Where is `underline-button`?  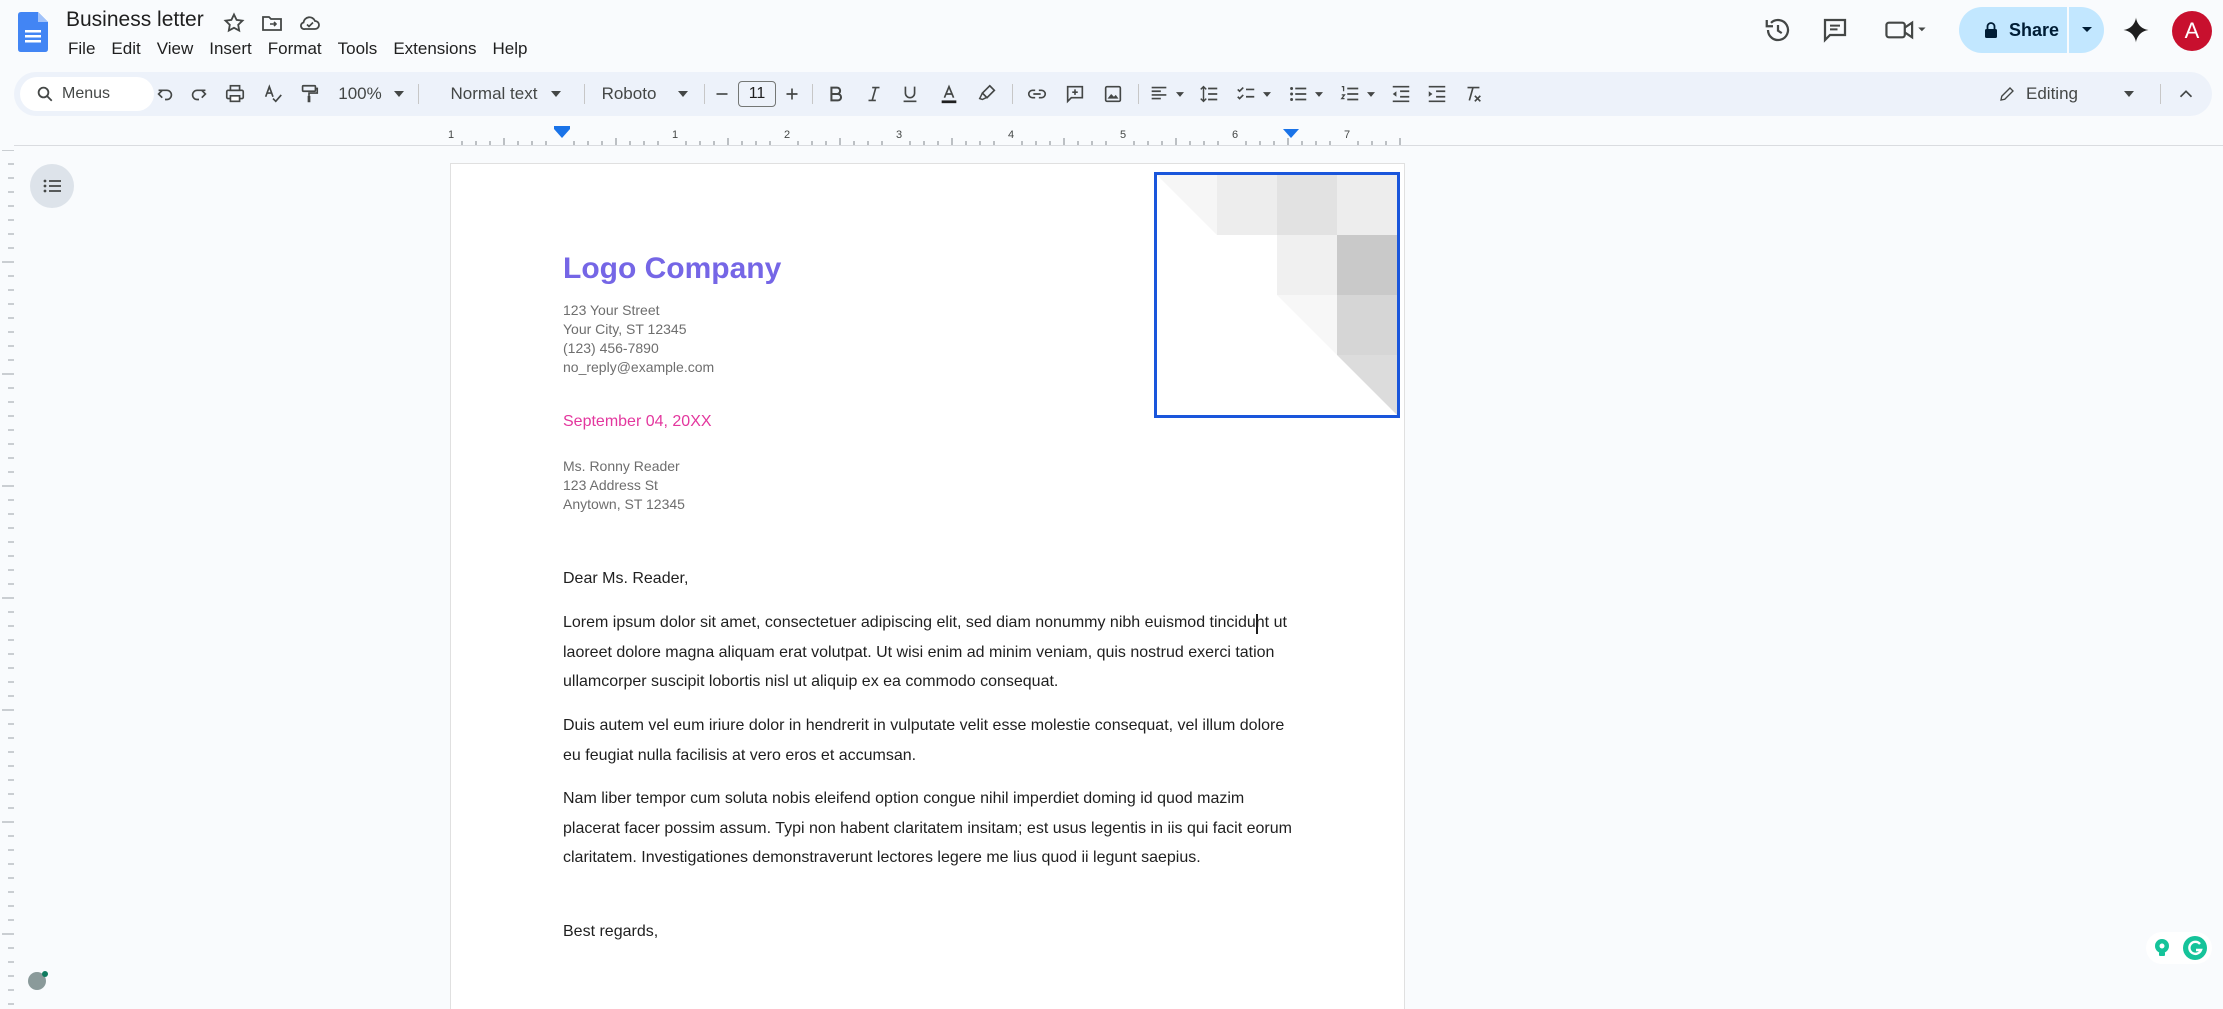 underline-button is located at coordinates (910, 94).